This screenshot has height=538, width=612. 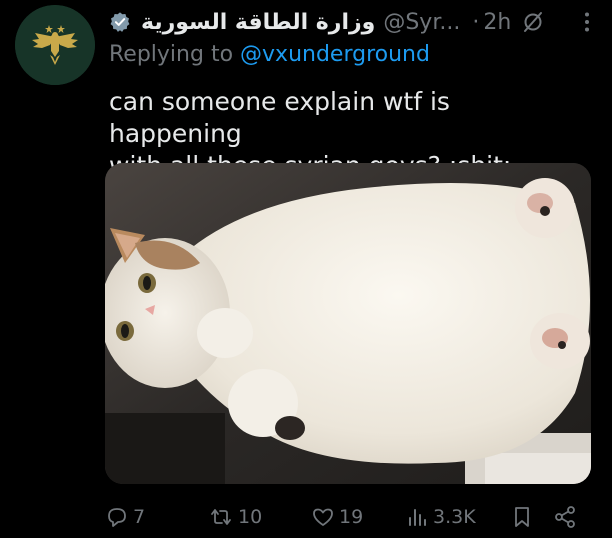 I want to click on views-chart-icon, so click(x=417, y=517).